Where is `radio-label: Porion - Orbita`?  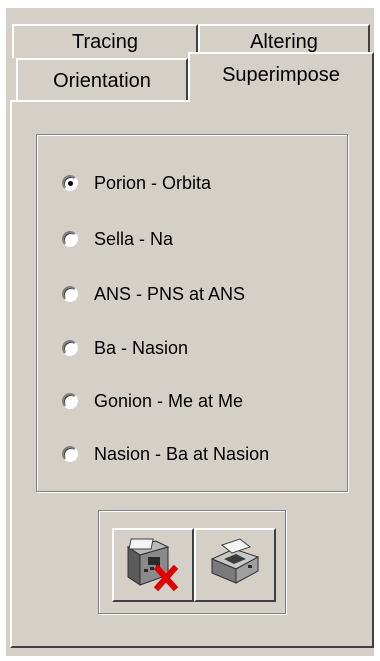 radio-label: Porion - Orbita is located at coordinates (153, 182).